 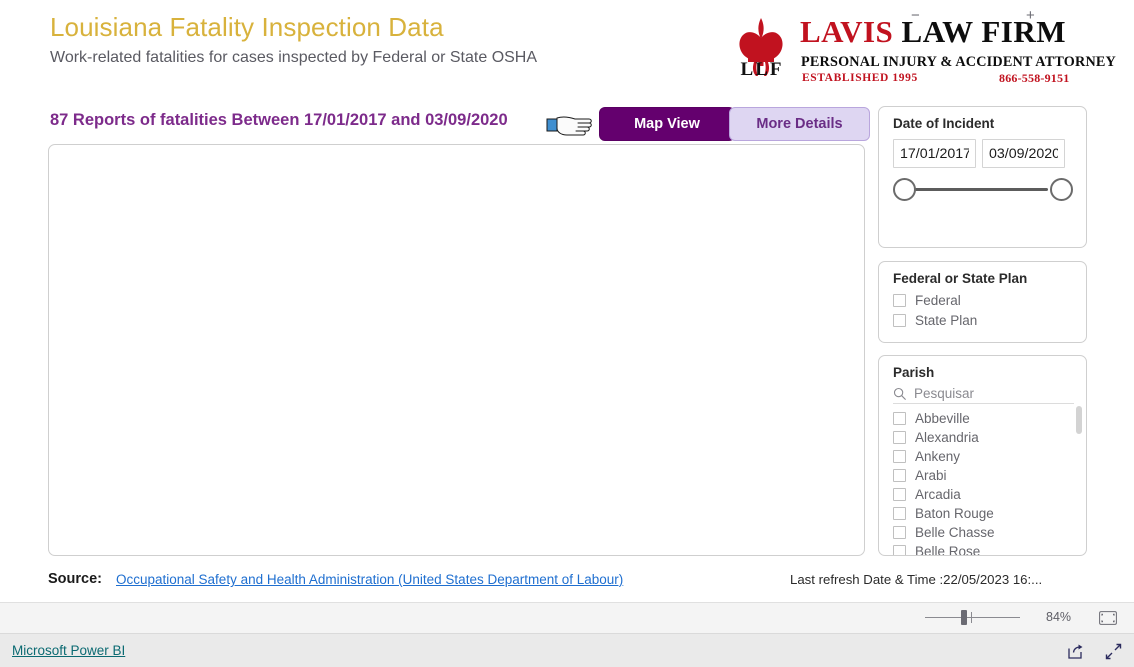 I want to click on fullscreen-expand-icon, so click(x=1113, y=651).